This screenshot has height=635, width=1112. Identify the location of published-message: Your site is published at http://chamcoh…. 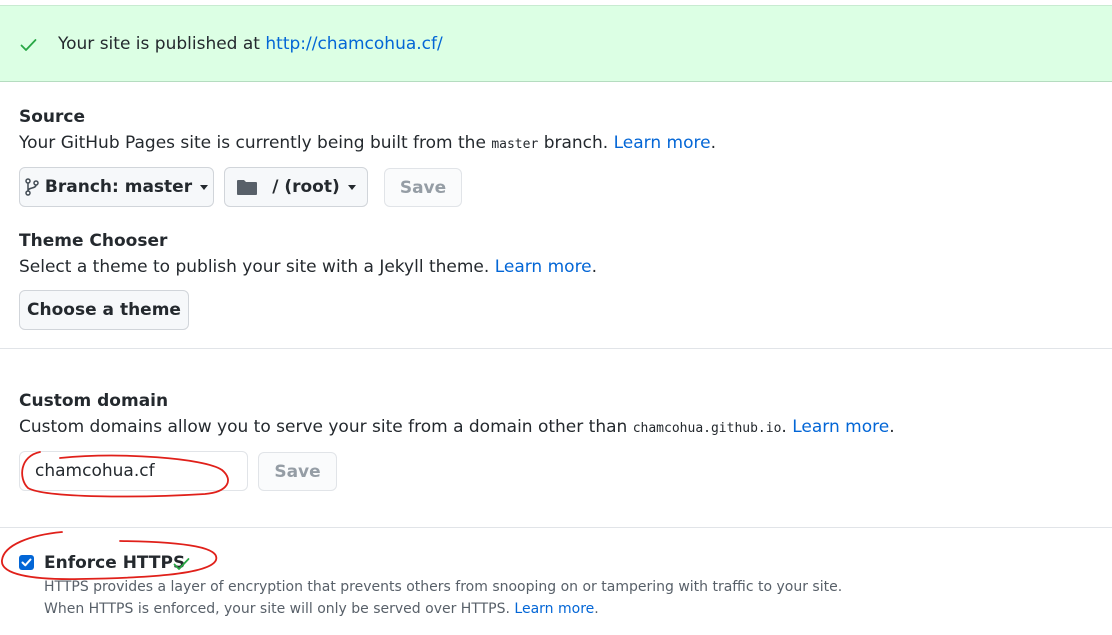
(250, 44).